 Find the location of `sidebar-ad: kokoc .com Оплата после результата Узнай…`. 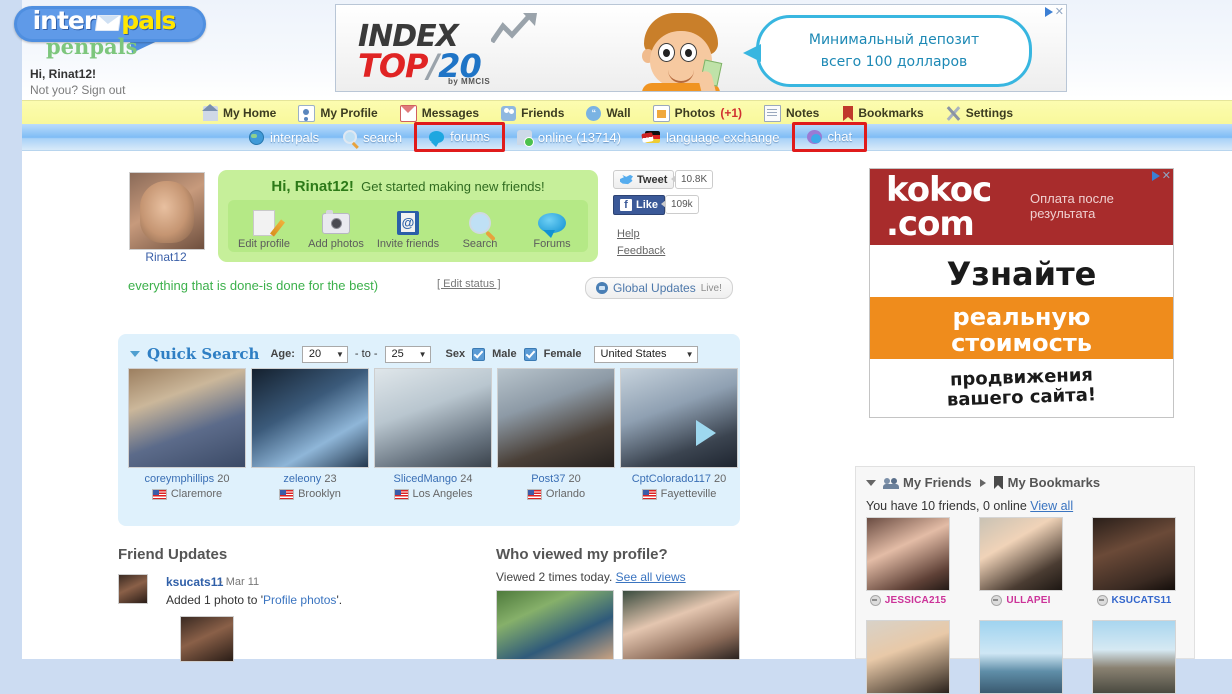

sidebar-ad: kokoc .com Оплата после результата Узнай… is located at coordinates (1021, 293).